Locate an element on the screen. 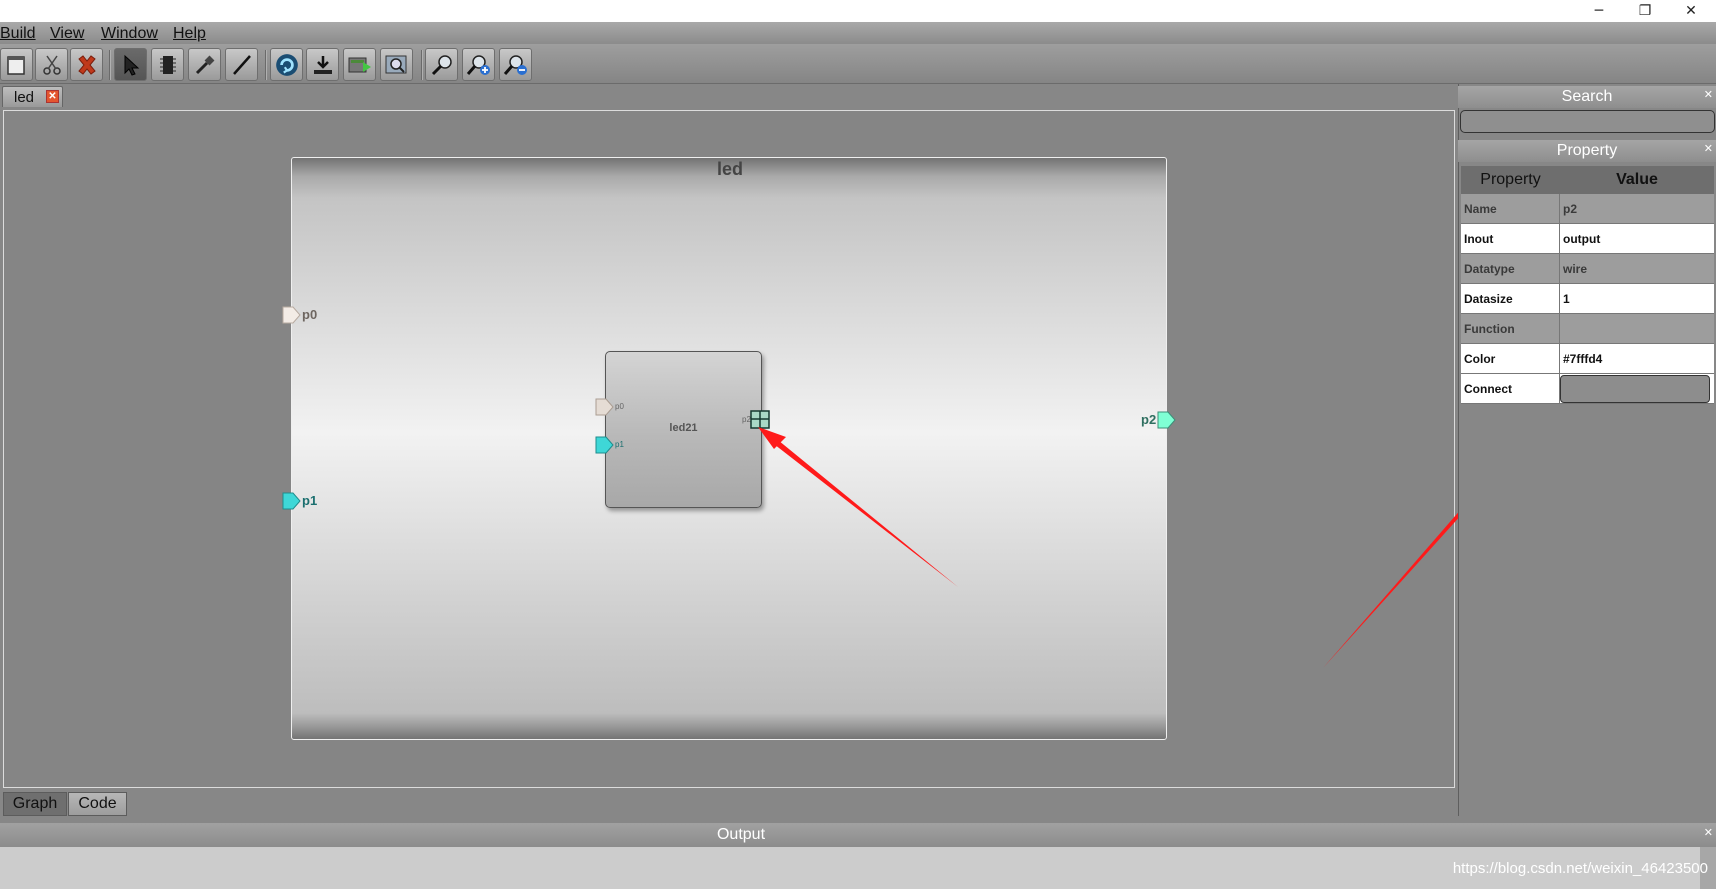 The width and height of the screenshot is (1716, 889). delete-button is located at coordinates (86, 64).